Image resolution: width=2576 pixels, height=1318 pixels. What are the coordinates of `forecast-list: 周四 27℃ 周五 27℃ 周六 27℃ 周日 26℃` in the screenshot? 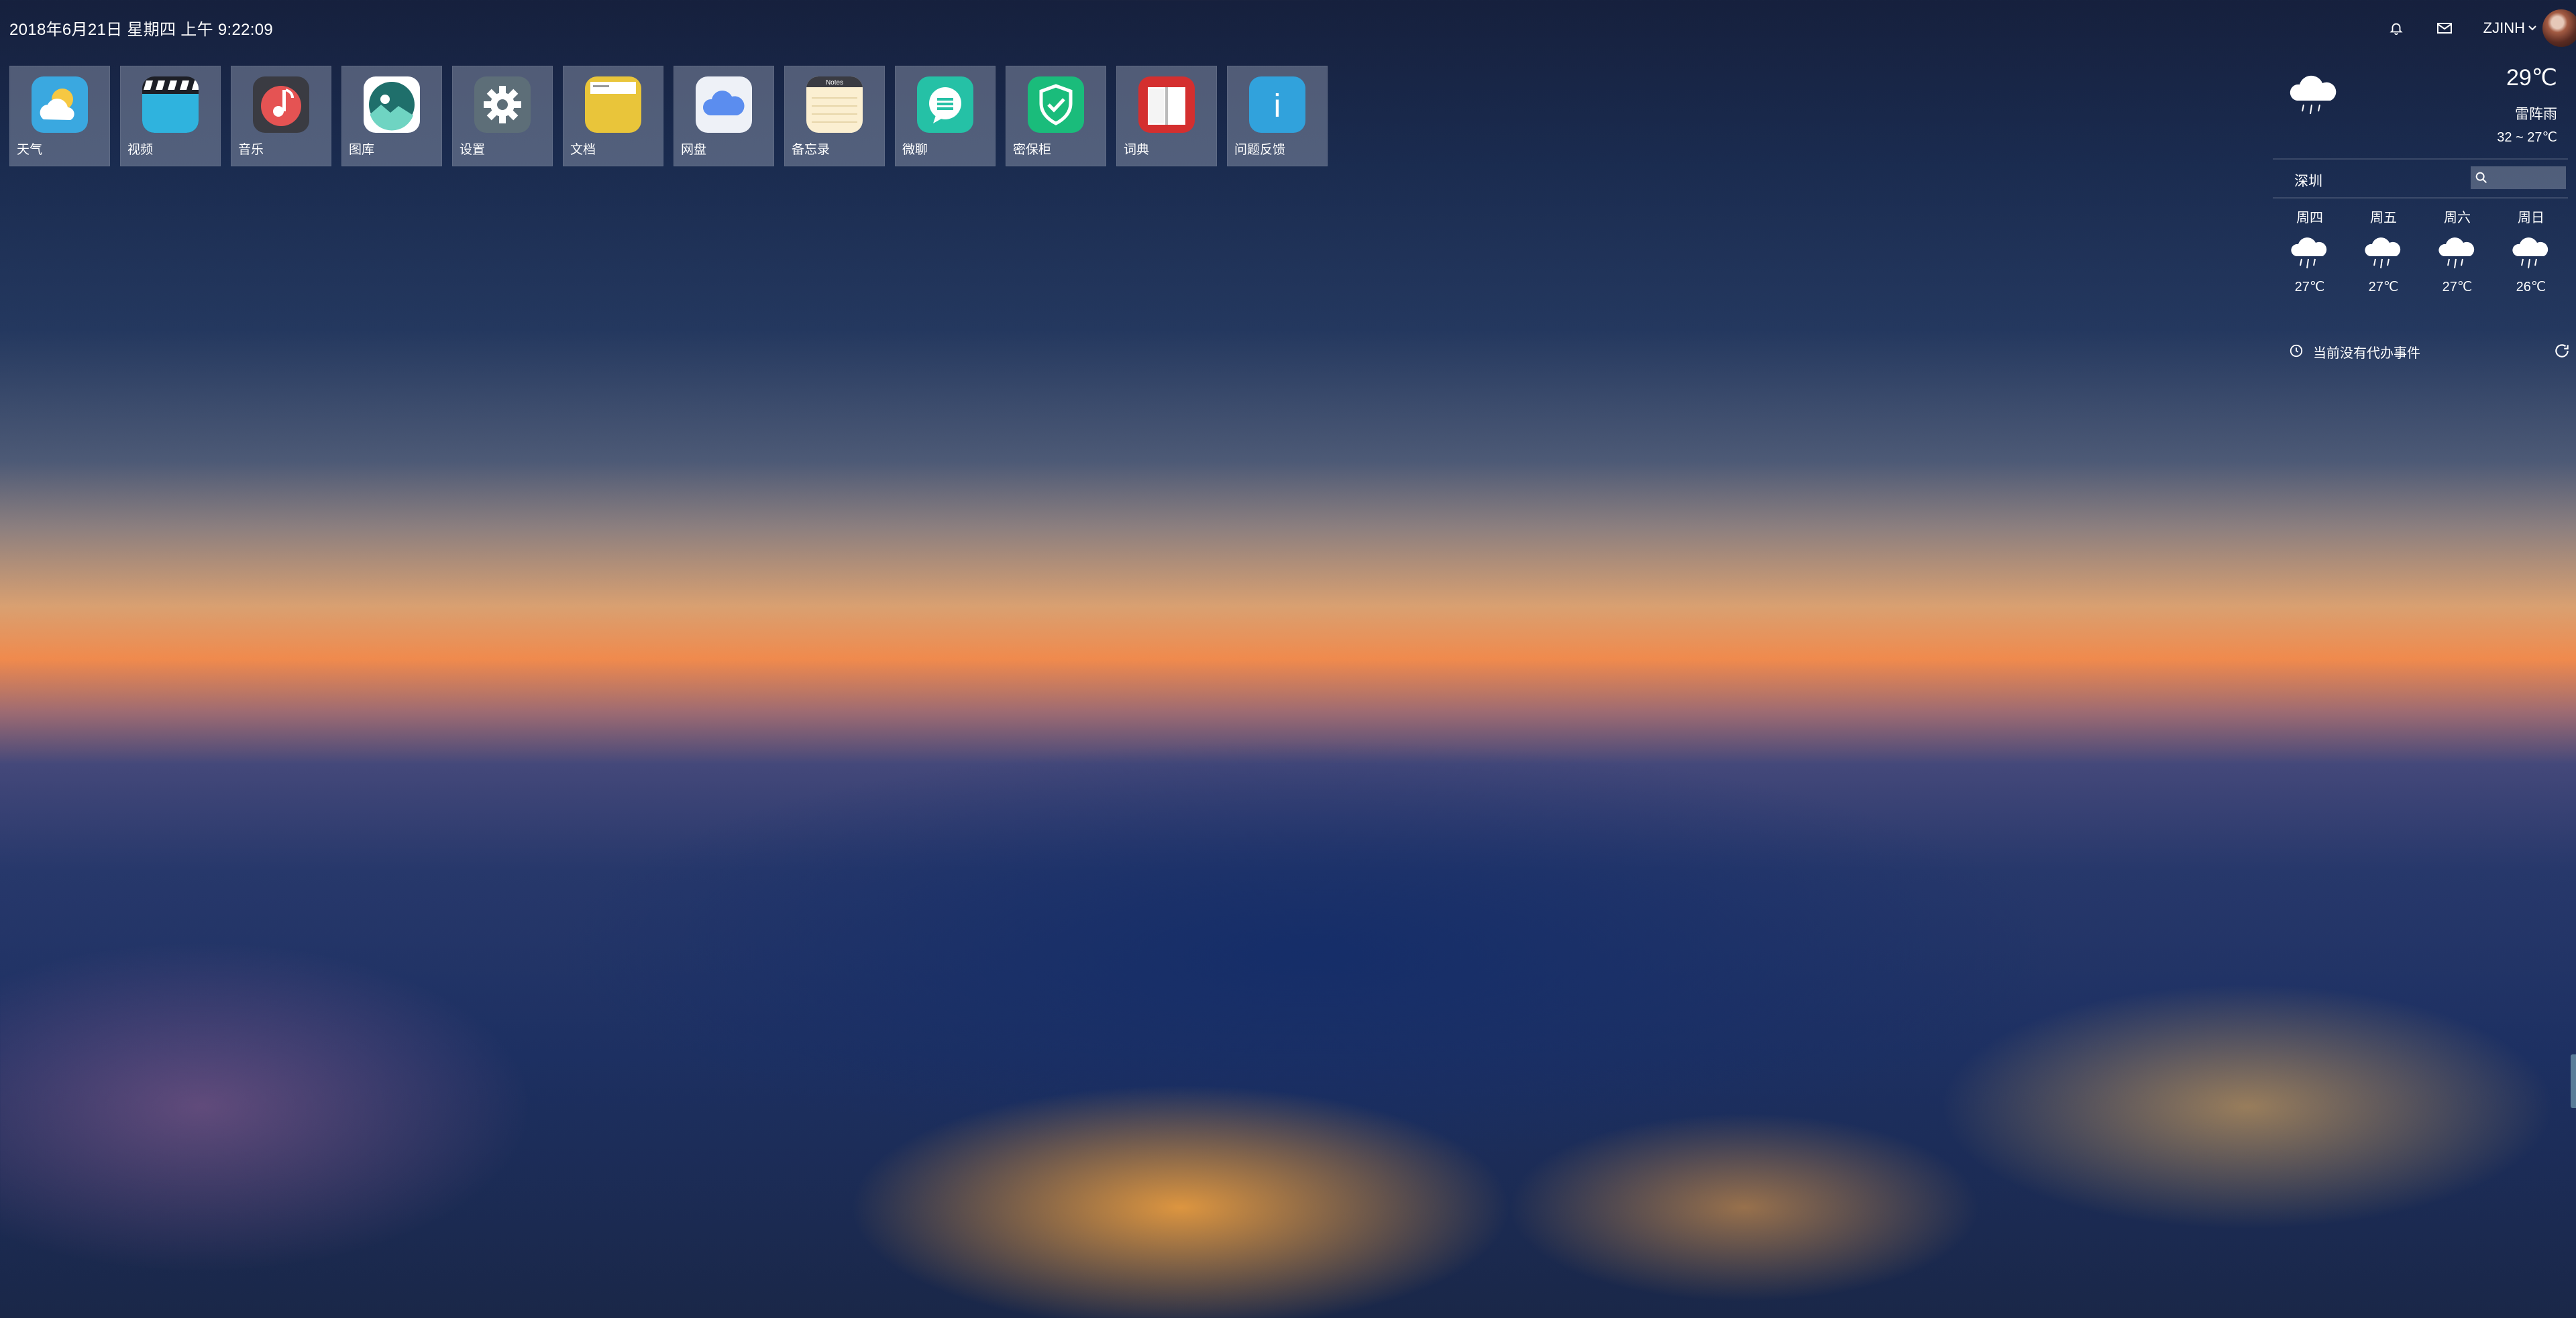 It's located at (2420, 251).